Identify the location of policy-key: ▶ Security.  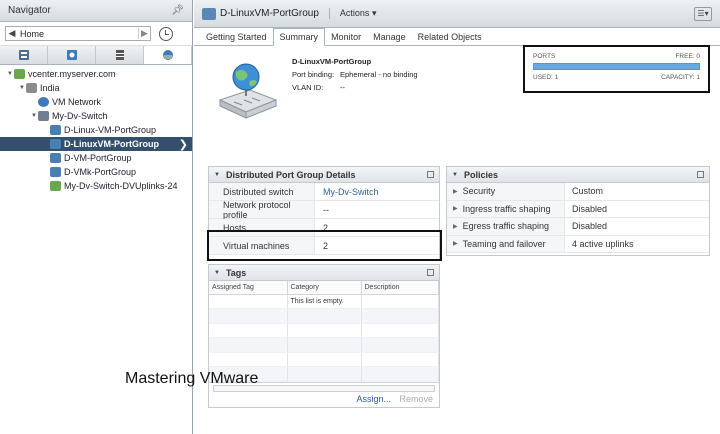
(506, 191).